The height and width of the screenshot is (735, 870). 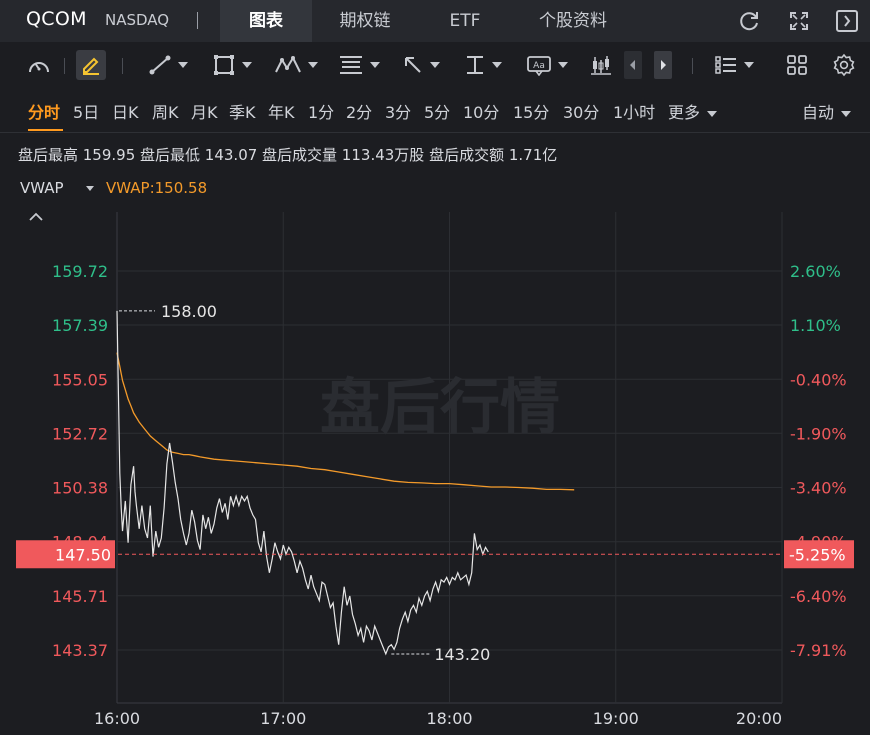 What do you see at coordinates (283, 718) in the screenshot?
I see `x-tick-label: 17:00` at bounding box center [283, 718].